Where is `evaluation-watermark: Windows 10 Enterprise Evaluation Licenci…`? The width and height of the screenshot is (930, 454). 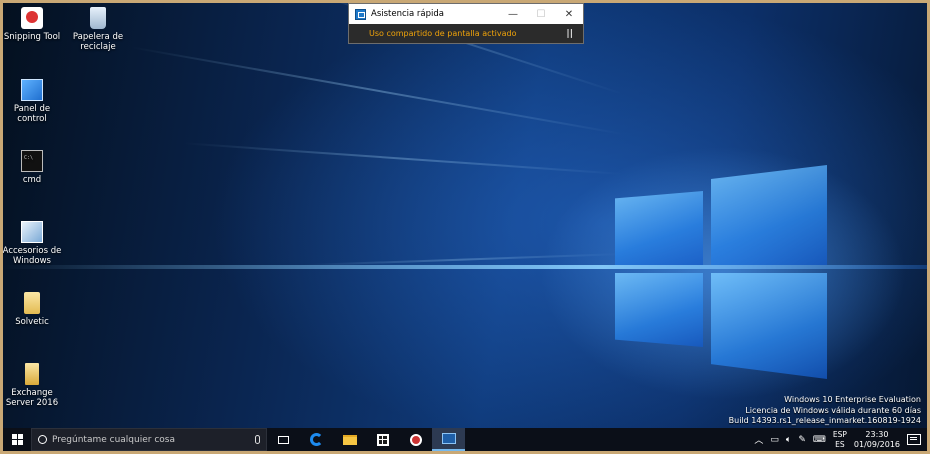 evaluation-watermark: Windows 10 Enterprise Evaluation Licenci… is located at coordinates (825, 411).